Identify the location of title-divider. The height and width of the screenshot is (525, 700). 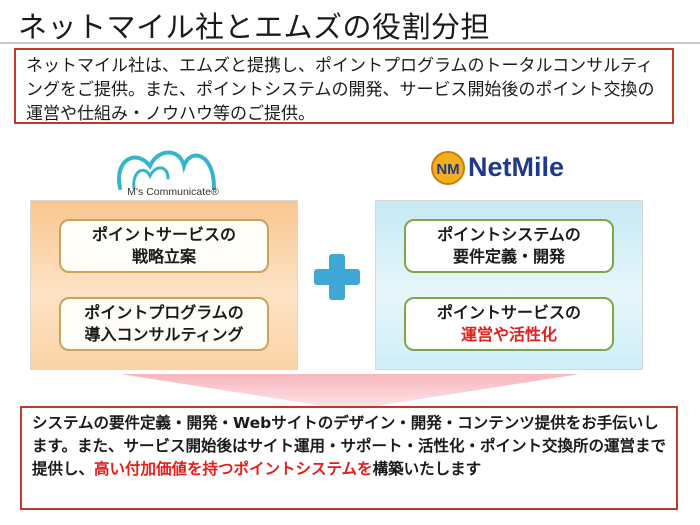
(350, 43).